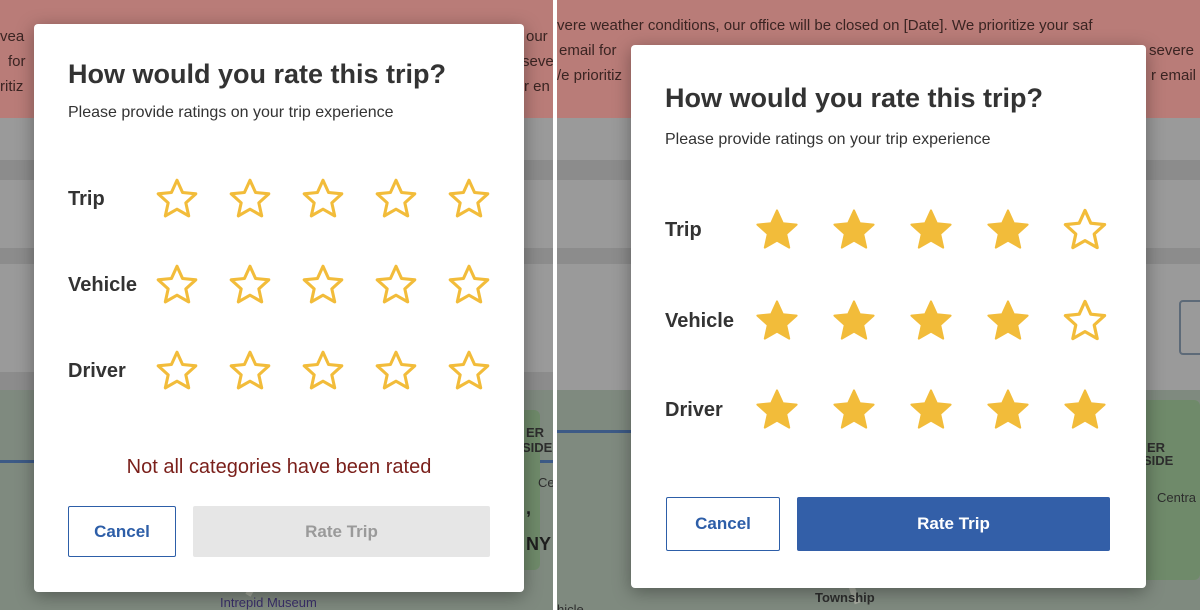 This screenshot has width=1200, height=610. I want to click on banner-text: r email, so click(1174, 75).